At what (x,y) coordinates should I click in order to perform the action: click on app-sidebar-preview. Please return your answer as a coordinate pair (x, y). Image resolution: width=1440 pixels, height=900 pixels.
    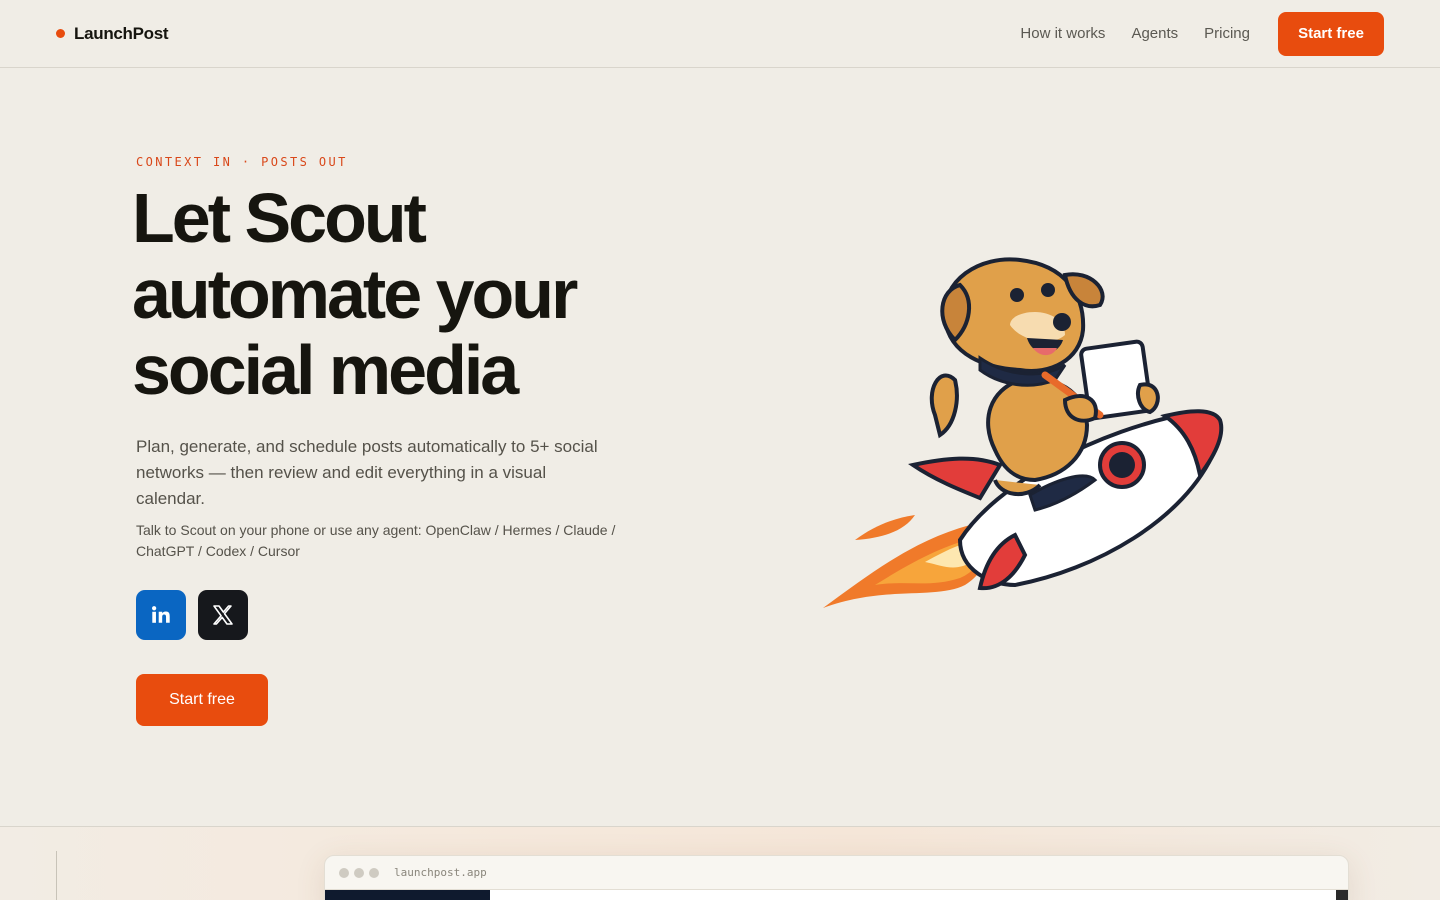
    Looking at the image, I should click on (407, 895).